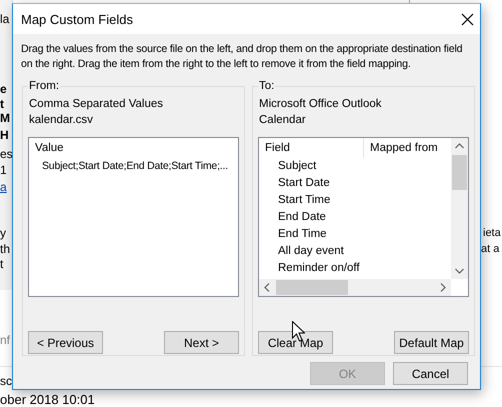 The width and height of the screenshot is (502, 407). I want to click on column-header: Field, so click(311, 148).